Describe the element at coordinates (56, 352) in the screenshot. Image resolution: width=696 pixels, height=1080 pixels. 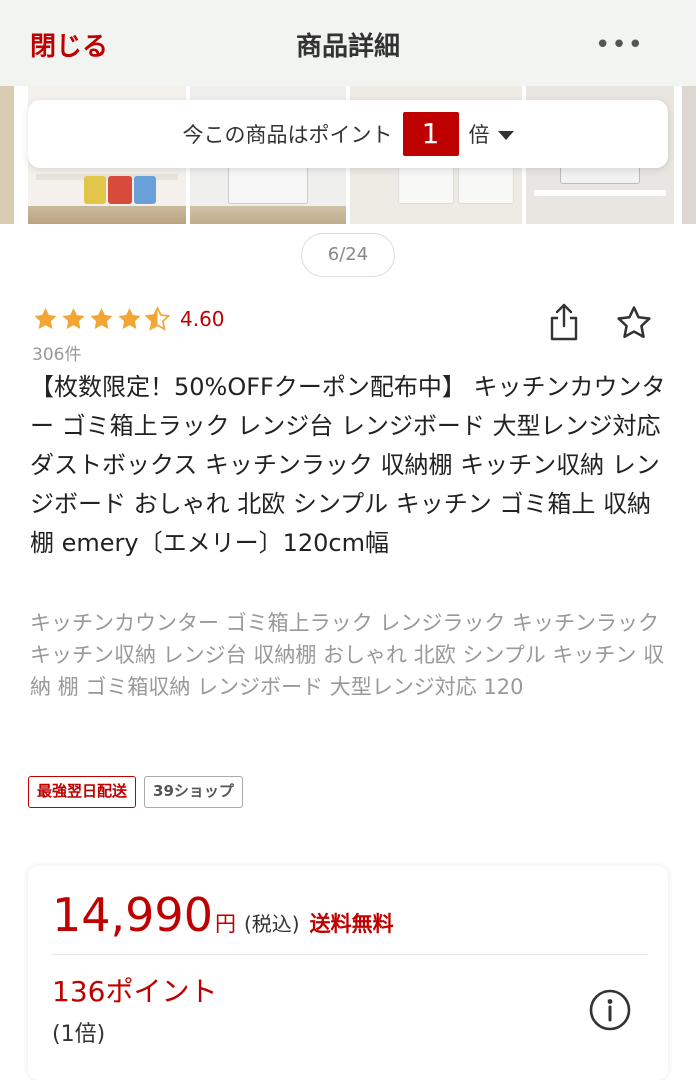
I see `review-count: 306件` at that location.